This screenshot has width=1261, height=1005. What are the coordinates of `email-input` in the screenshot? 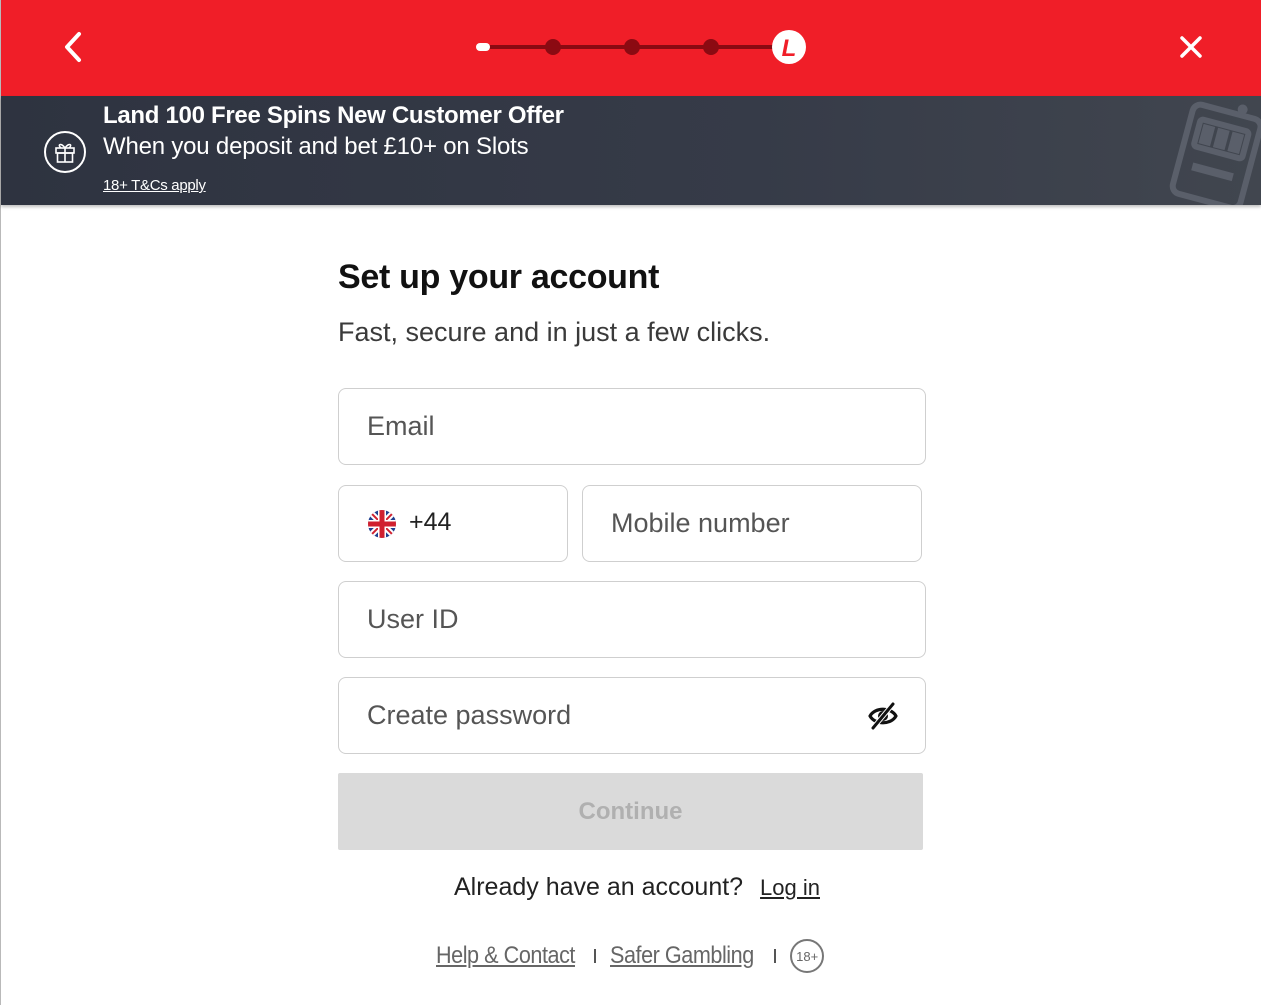 It's located at (632, 426).